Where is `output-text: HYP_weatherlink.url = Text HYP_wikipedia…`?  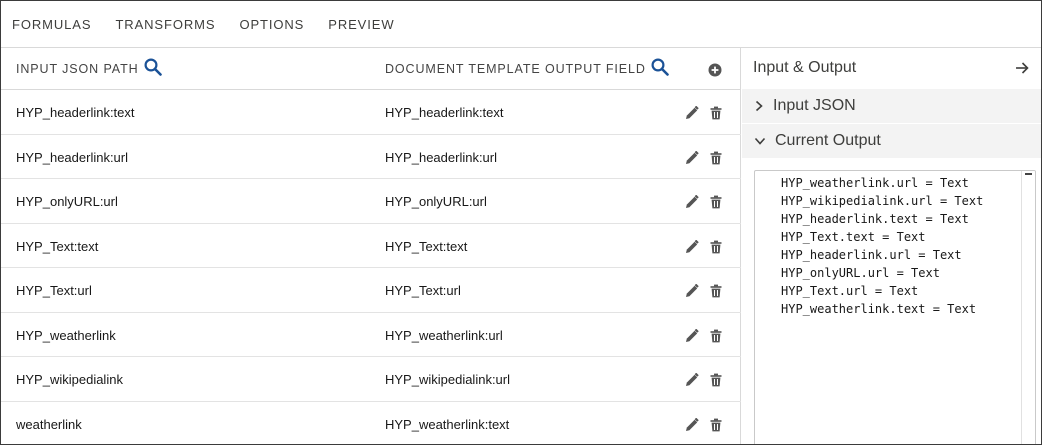 output-text: HYP_weatherlink.url = Text HYP_wikipedia… is located at coordinates (882, 246).